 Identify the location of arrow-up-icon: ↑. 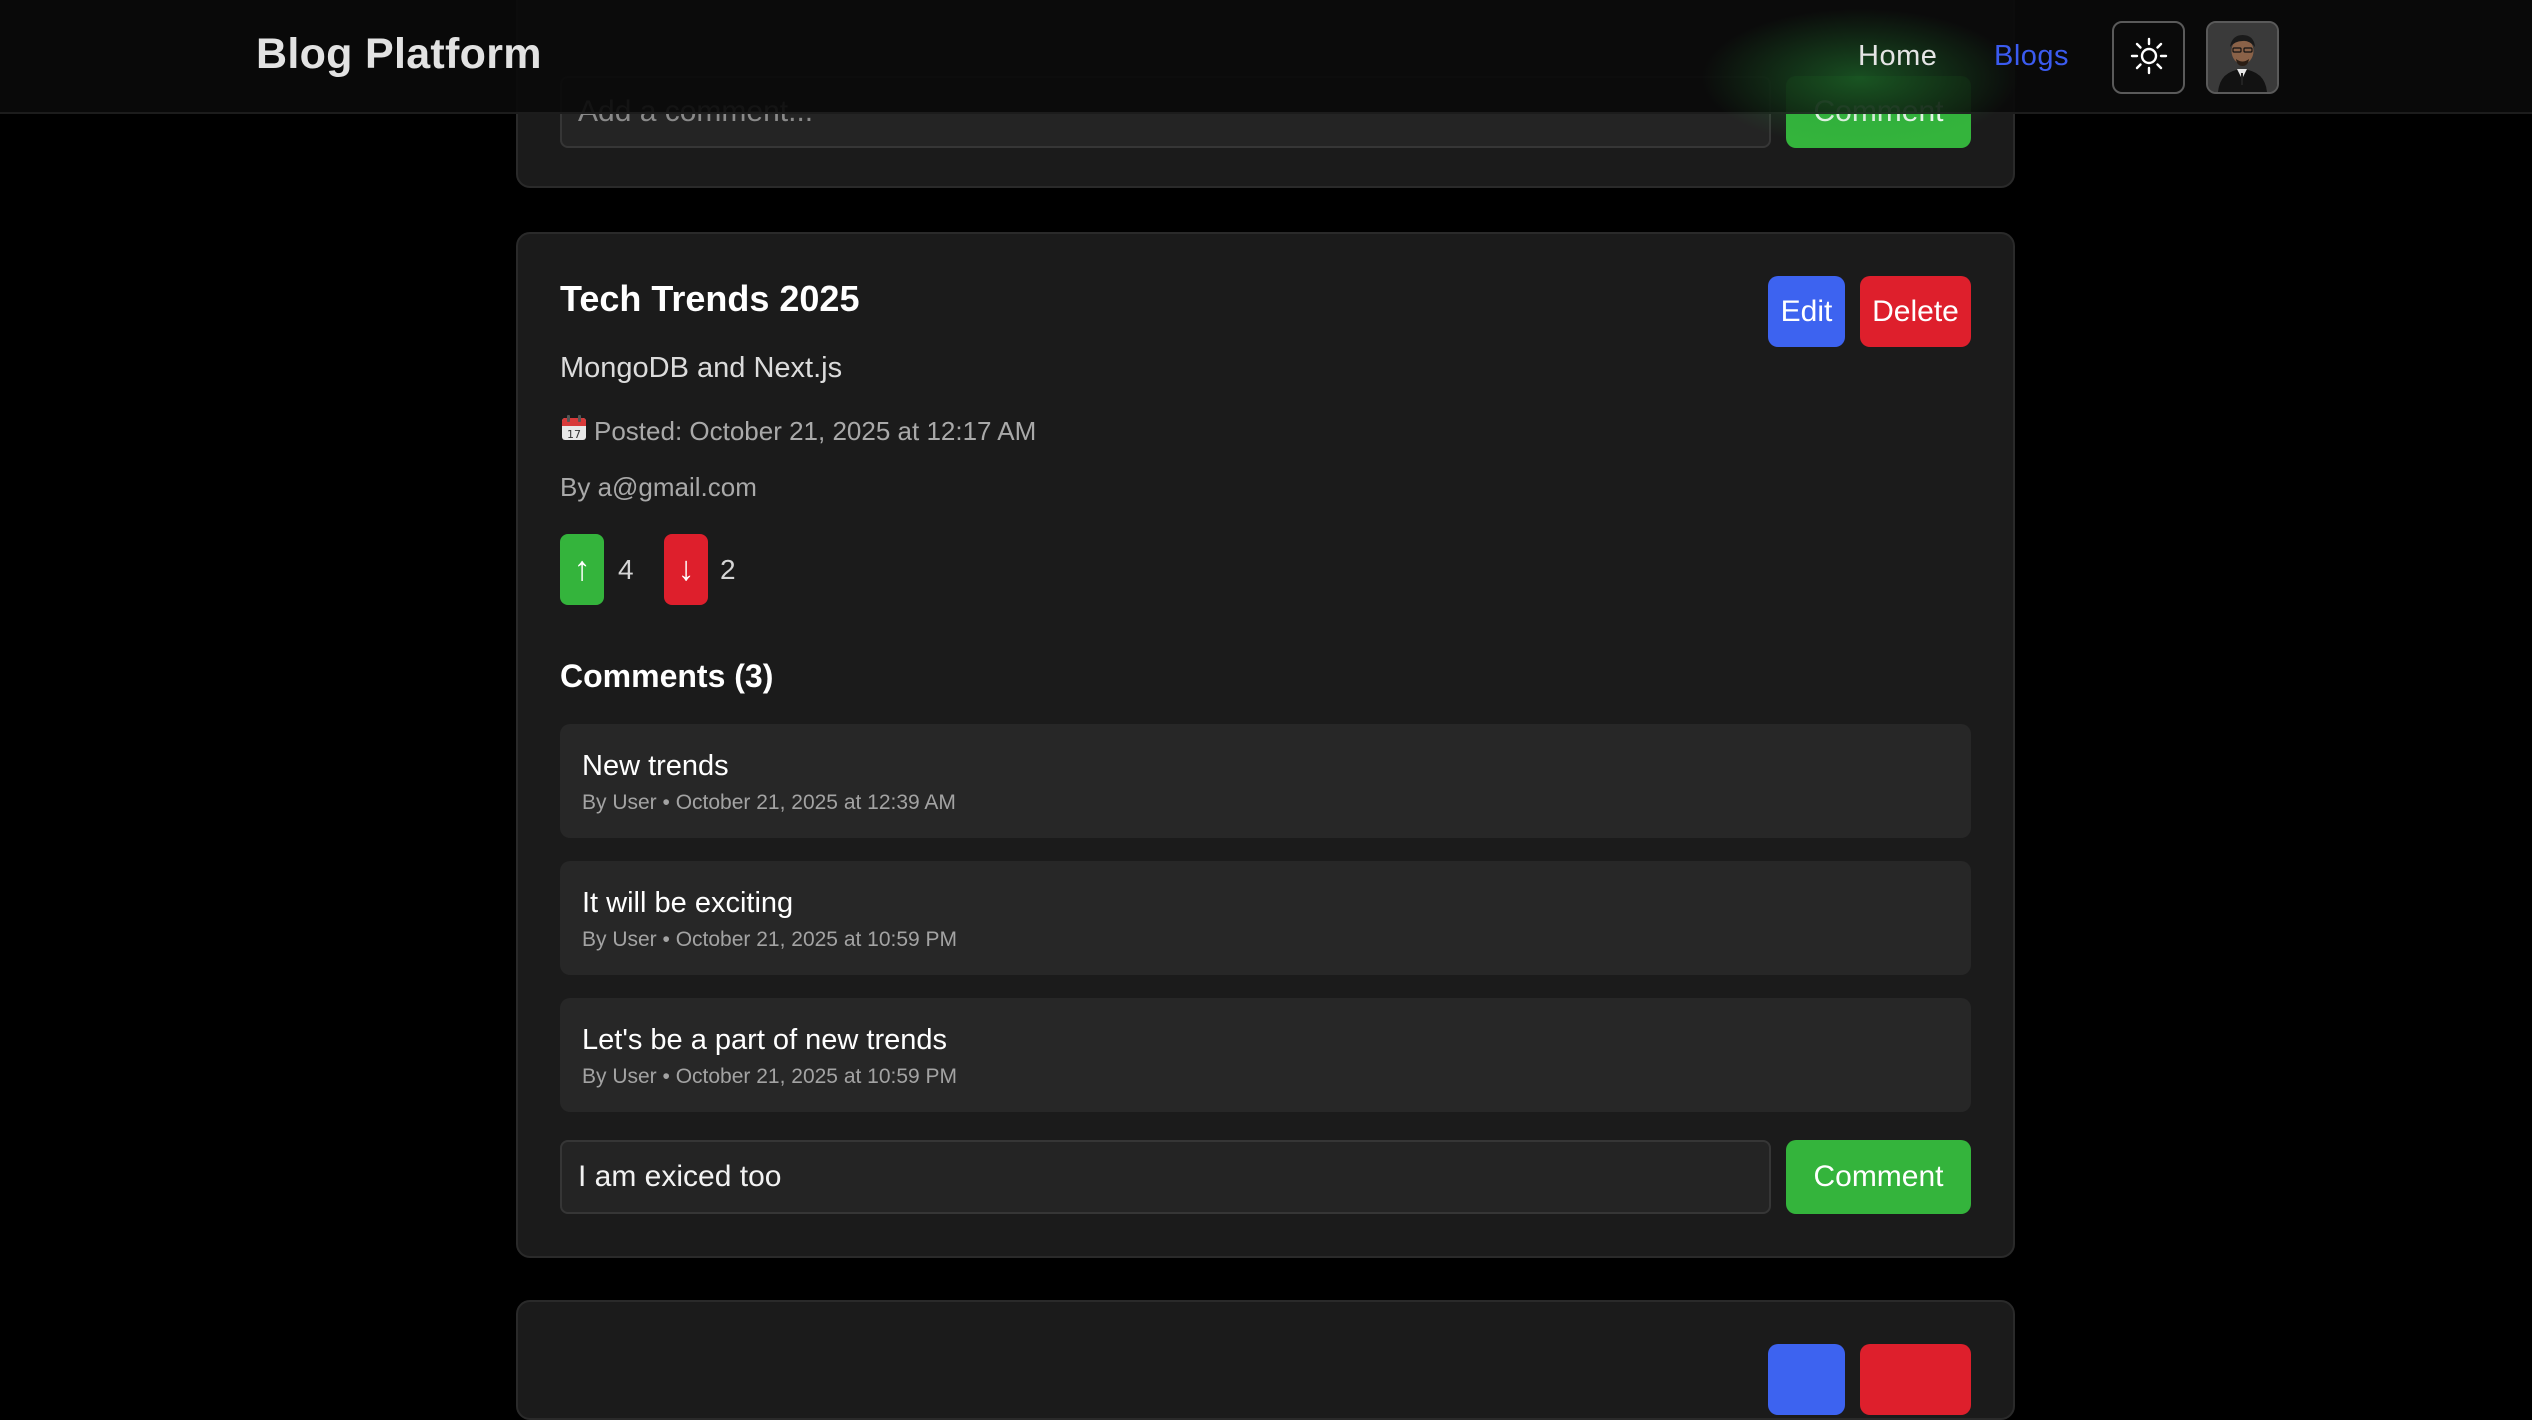
(582, 569).